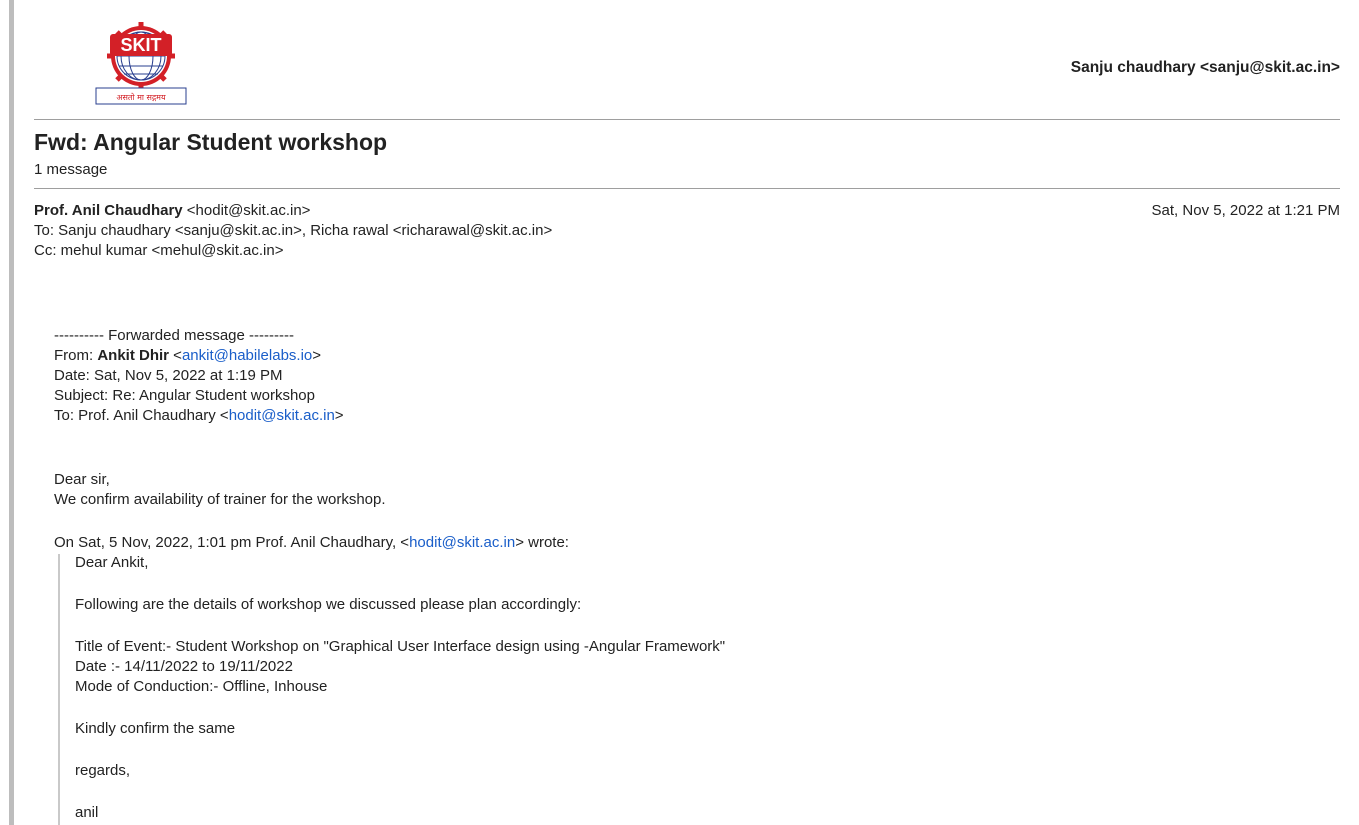 This screenshot has width=1359, height=825. Describe the element at coordinates (542, 542) in the screenshot. I see `quote-attribution-post: > wrote:` at that location.